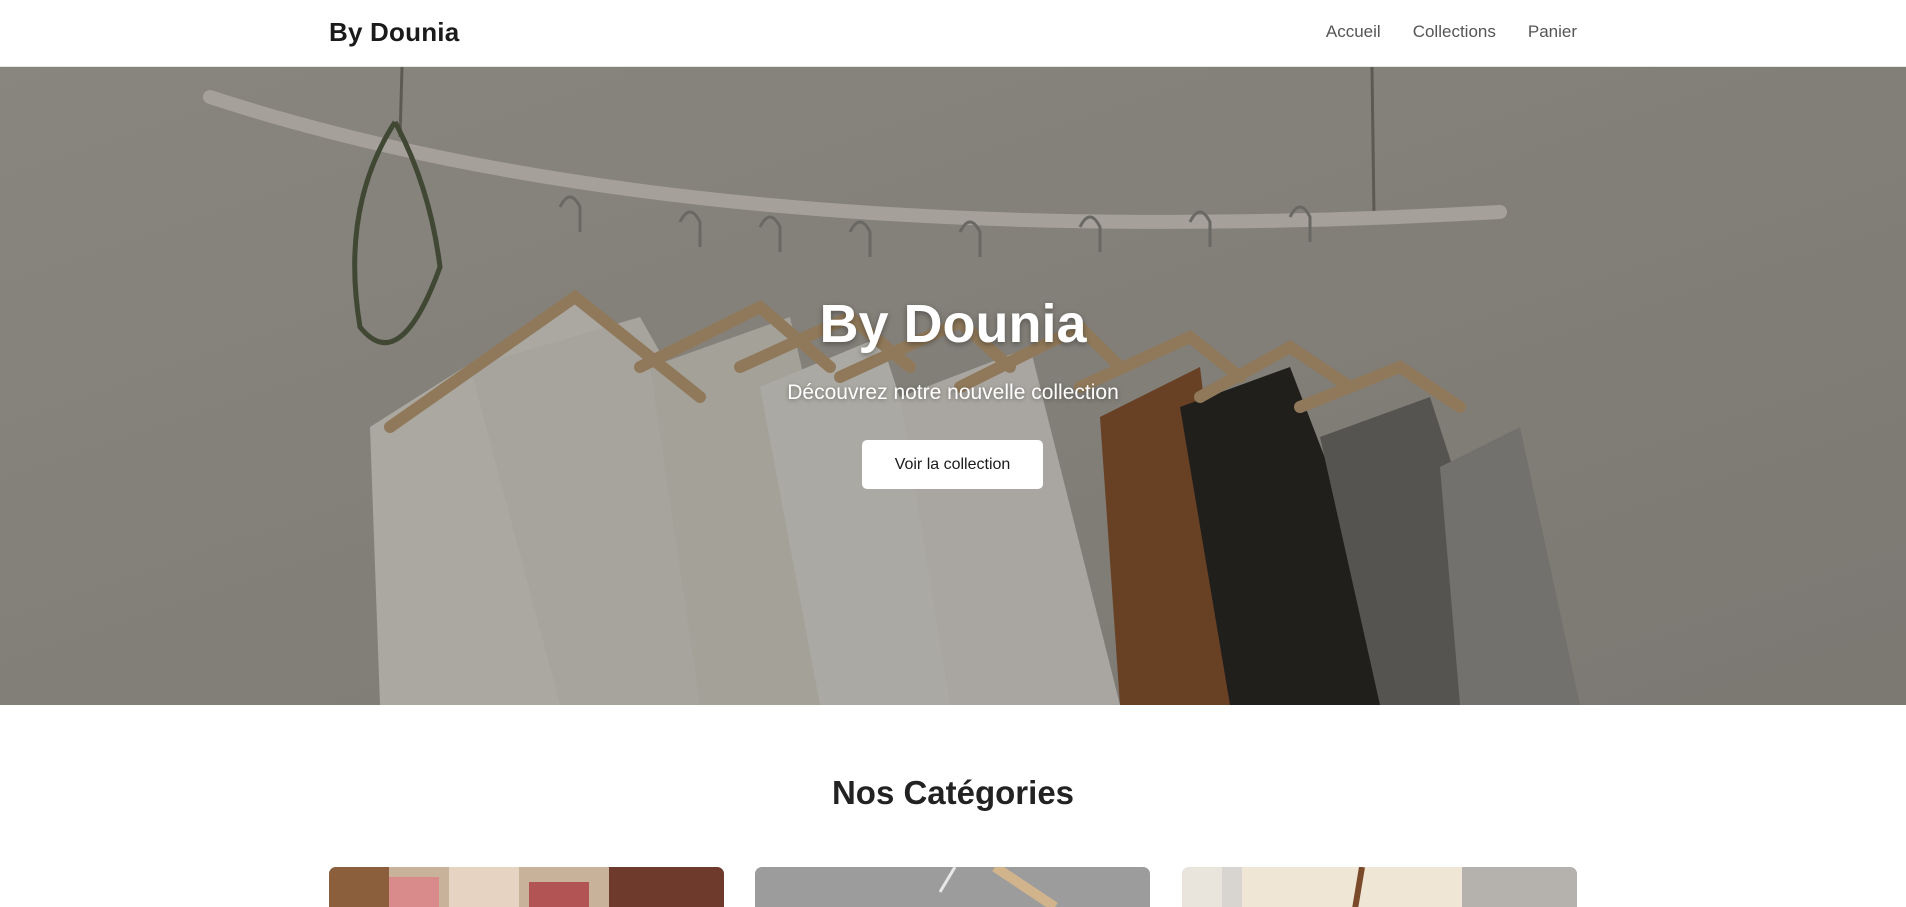 The width and height of the screenshot is (1906, 907). Describe the element at coordinates (953, 33) in the screenshot. I see `site-header: By Dounia Accueil Collections Panier` at that location.